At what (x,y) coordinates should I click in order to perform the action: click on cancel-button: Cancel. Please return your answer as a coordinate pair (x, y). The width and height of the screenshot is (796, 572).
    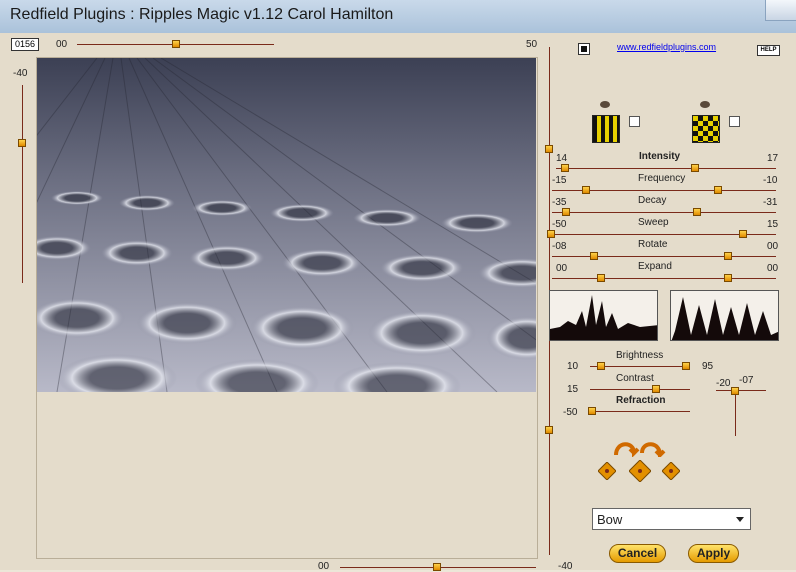
    Looking at the image, I should click on (637, 553).